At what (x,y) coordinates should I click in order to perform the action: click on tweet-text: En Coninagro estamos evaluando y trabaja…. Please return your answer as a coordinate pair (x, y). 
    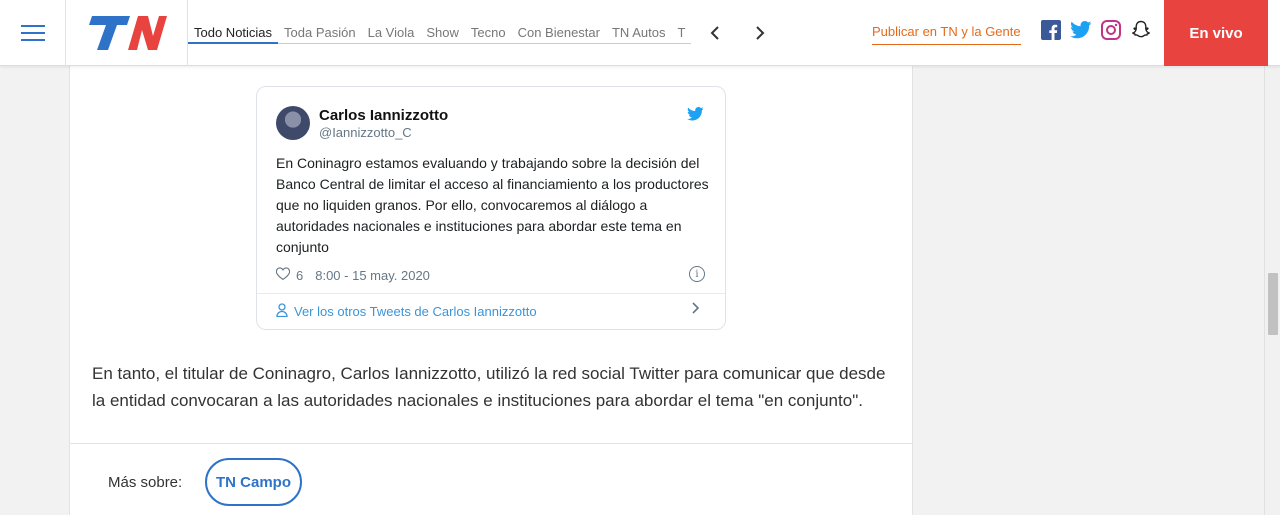
    Looking at the image, I should click on (492, 205).